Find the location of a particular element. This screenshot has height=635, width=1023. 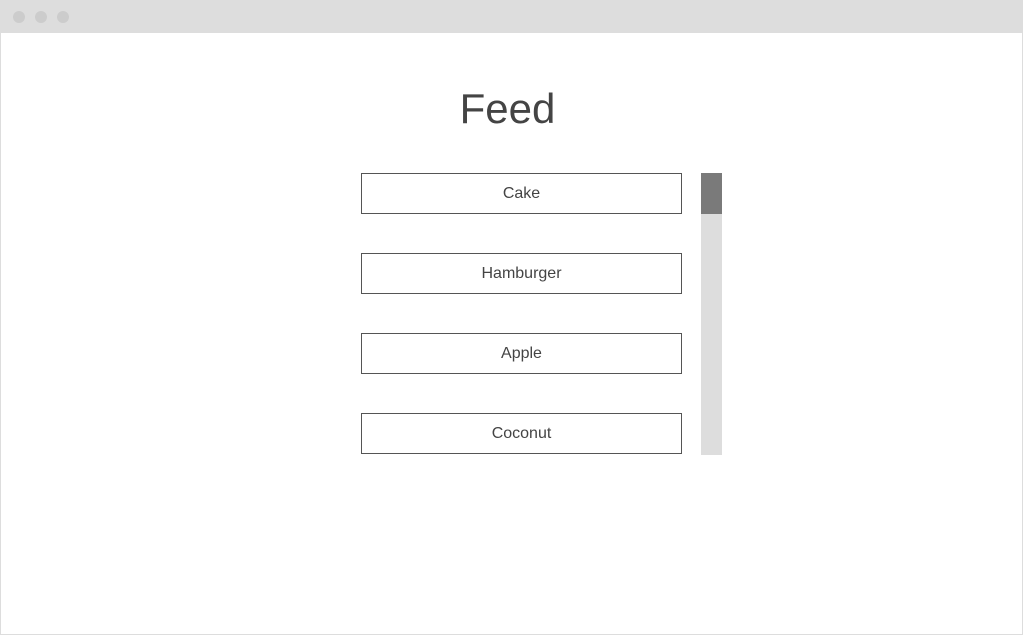

feed-item-cake: Cake is located at coordinates (521, 193).